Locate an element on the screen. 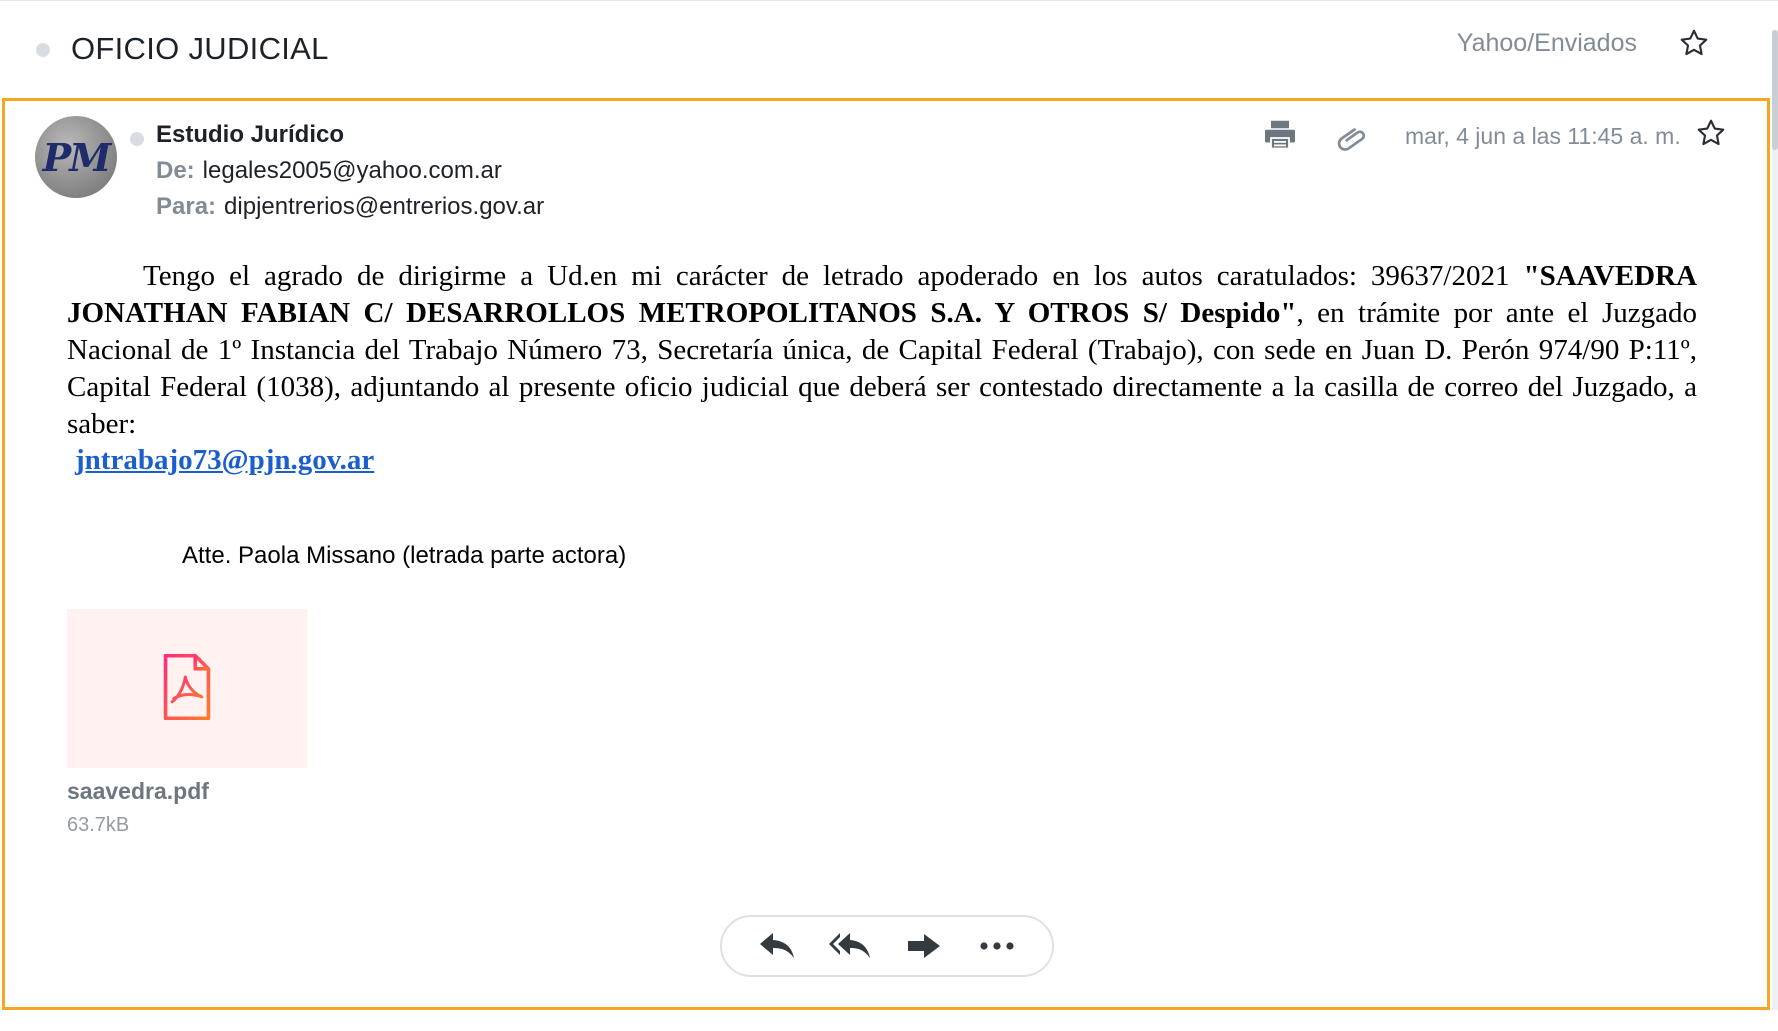  more-button is located at coordinates (997, 946).